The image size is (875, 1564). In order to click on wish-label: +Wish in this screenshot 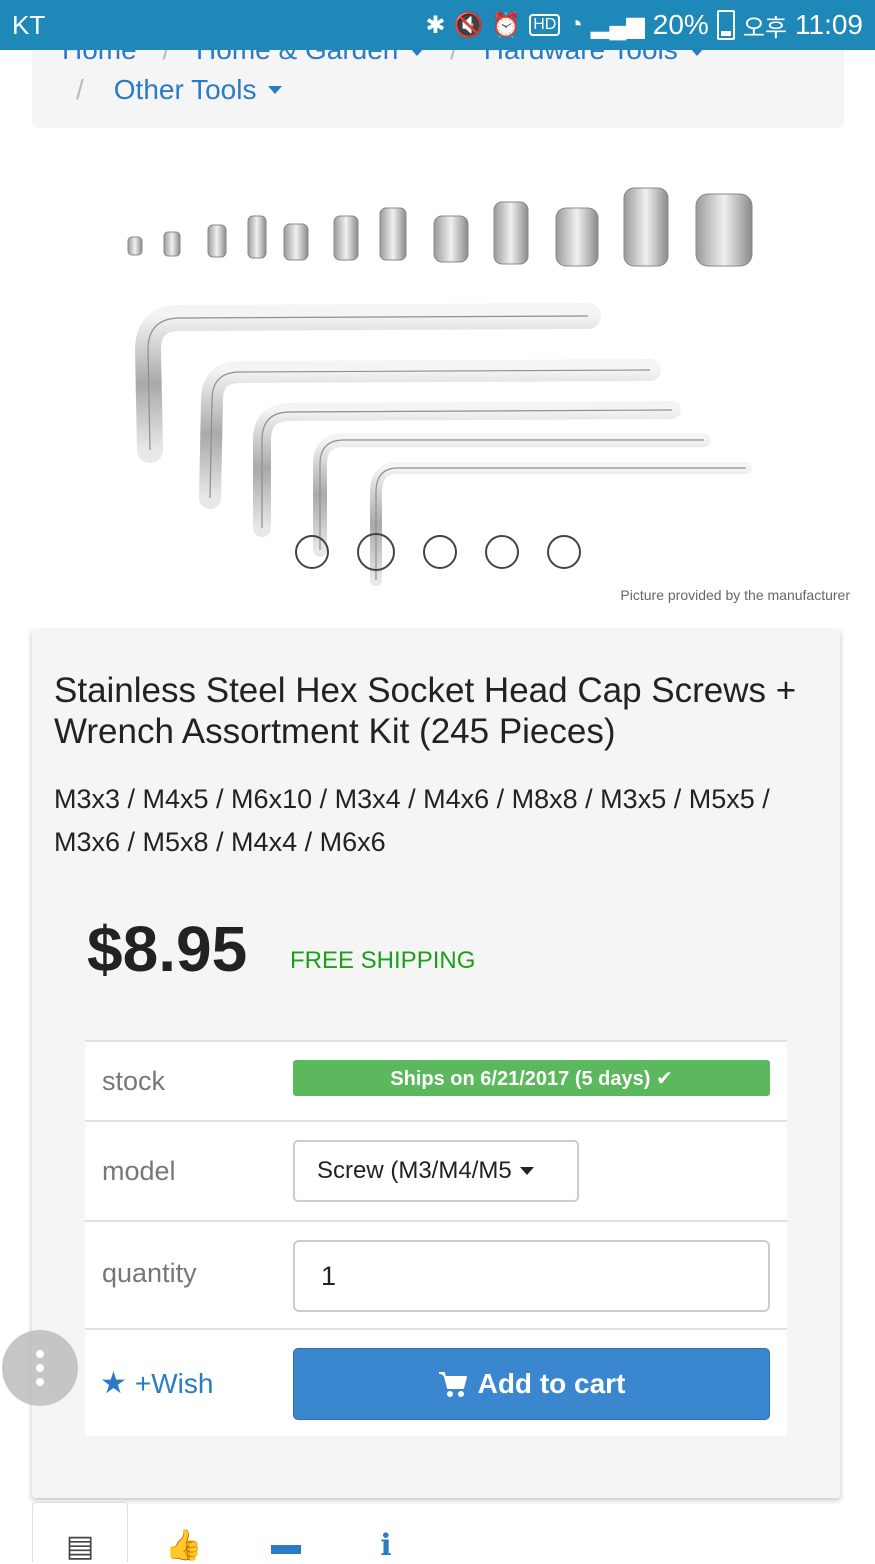, I will do `click(174, 1383)`.